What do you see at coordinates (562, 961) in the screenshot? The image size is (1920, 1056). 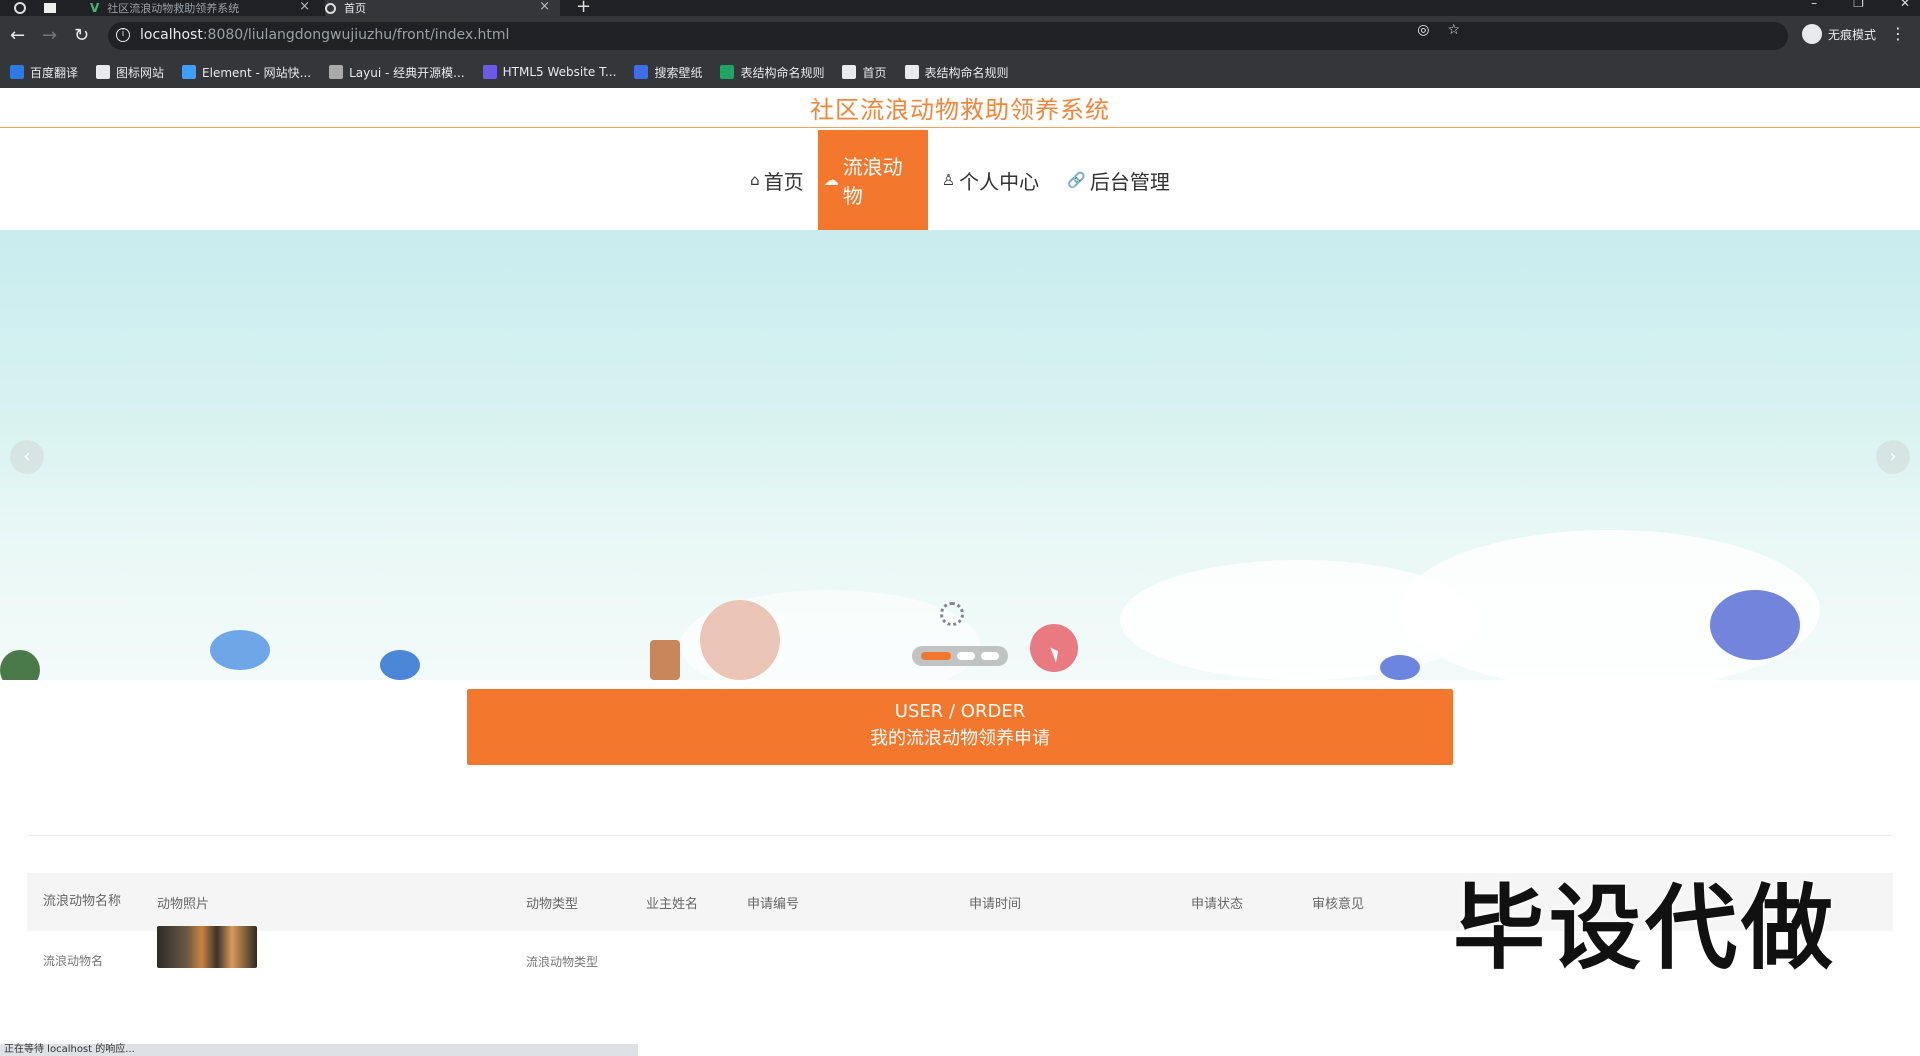 I see `cell-animal-type: 流浪动物类型` at bounding box center [562, 961].